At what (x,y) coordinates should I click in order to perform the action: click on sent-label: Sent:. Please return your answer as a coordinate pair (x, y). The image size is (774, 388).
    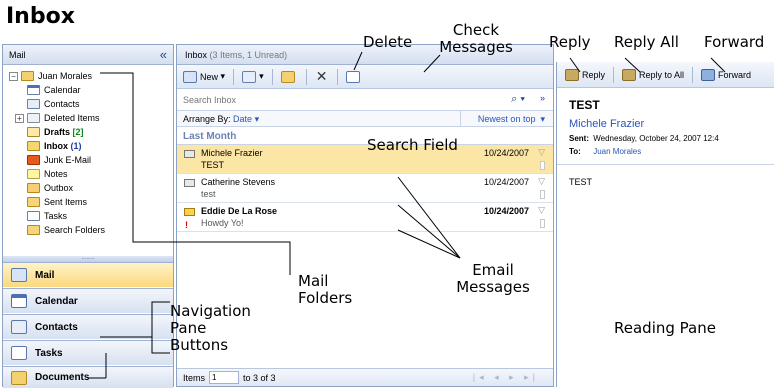
    Looking at the image, I should click on (579, 138).